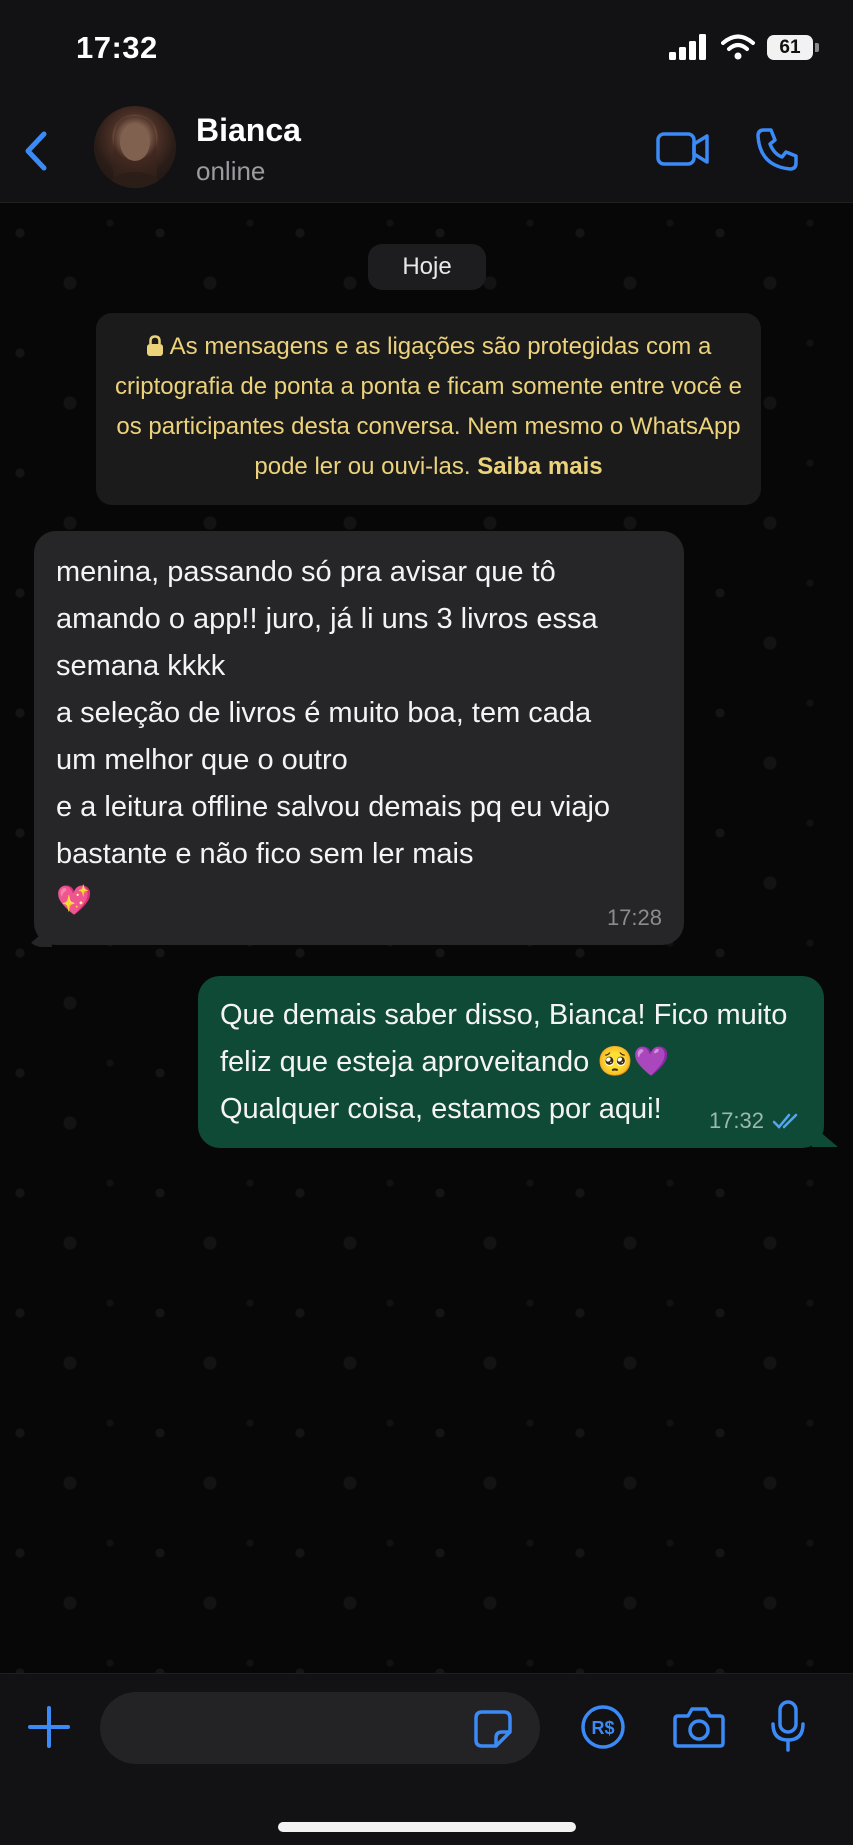  I want to click on back-button, so click(38, 151).